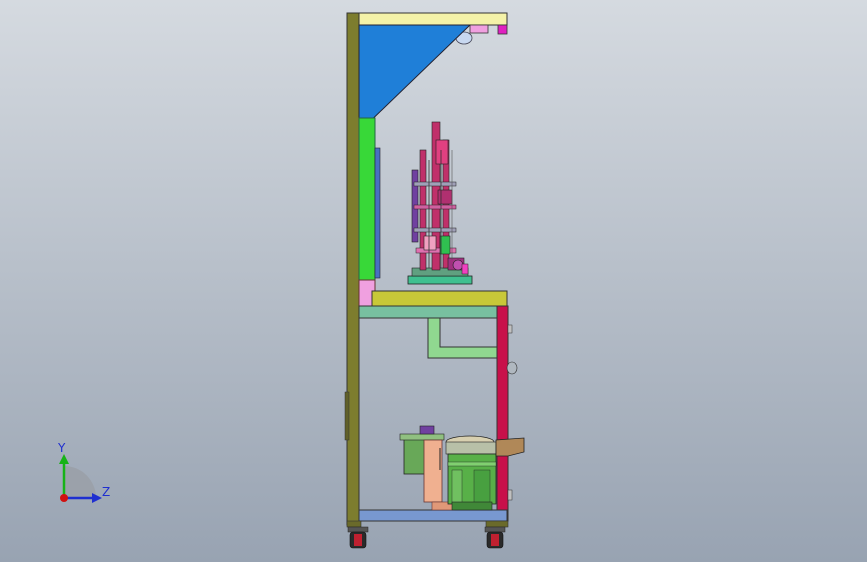  What do you see at coordinates (440, 280) in the screenshot?
I see `mechanism-base-plate` at bounding box center [440, 280].